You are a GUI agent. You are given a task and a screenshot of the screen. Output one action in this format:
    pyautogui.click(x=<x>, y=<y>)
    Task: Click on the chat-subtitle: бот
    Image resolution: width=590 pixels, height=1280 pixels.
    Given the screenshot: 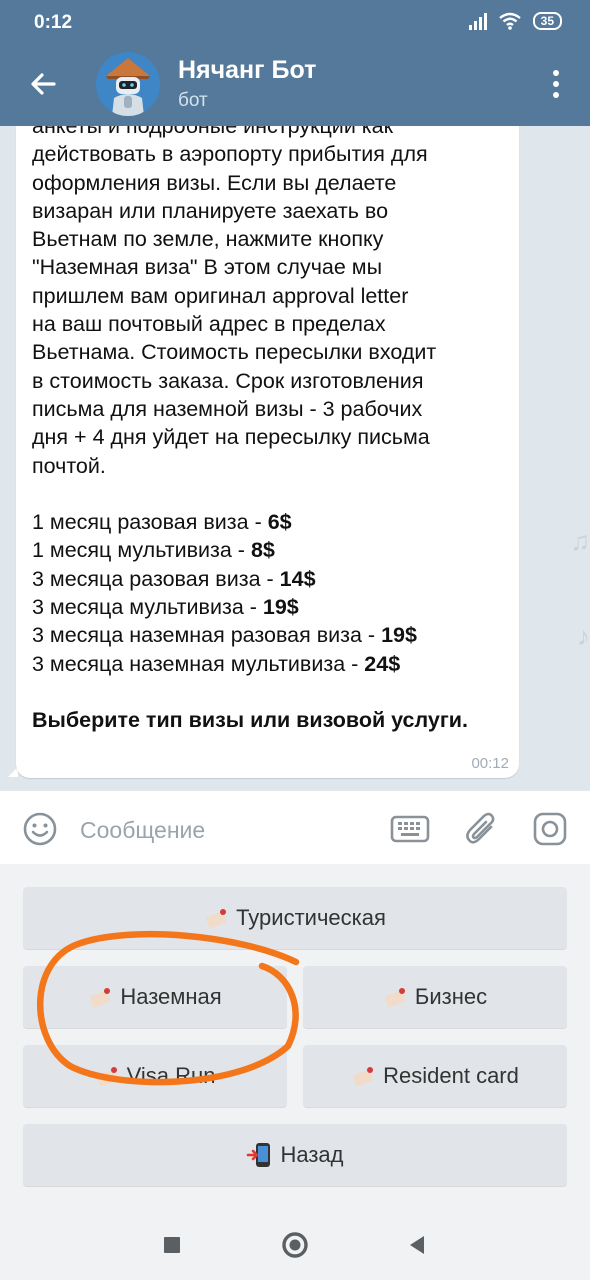 What is the action you would take?
    pyautogui.click(x=193, y=100)
    